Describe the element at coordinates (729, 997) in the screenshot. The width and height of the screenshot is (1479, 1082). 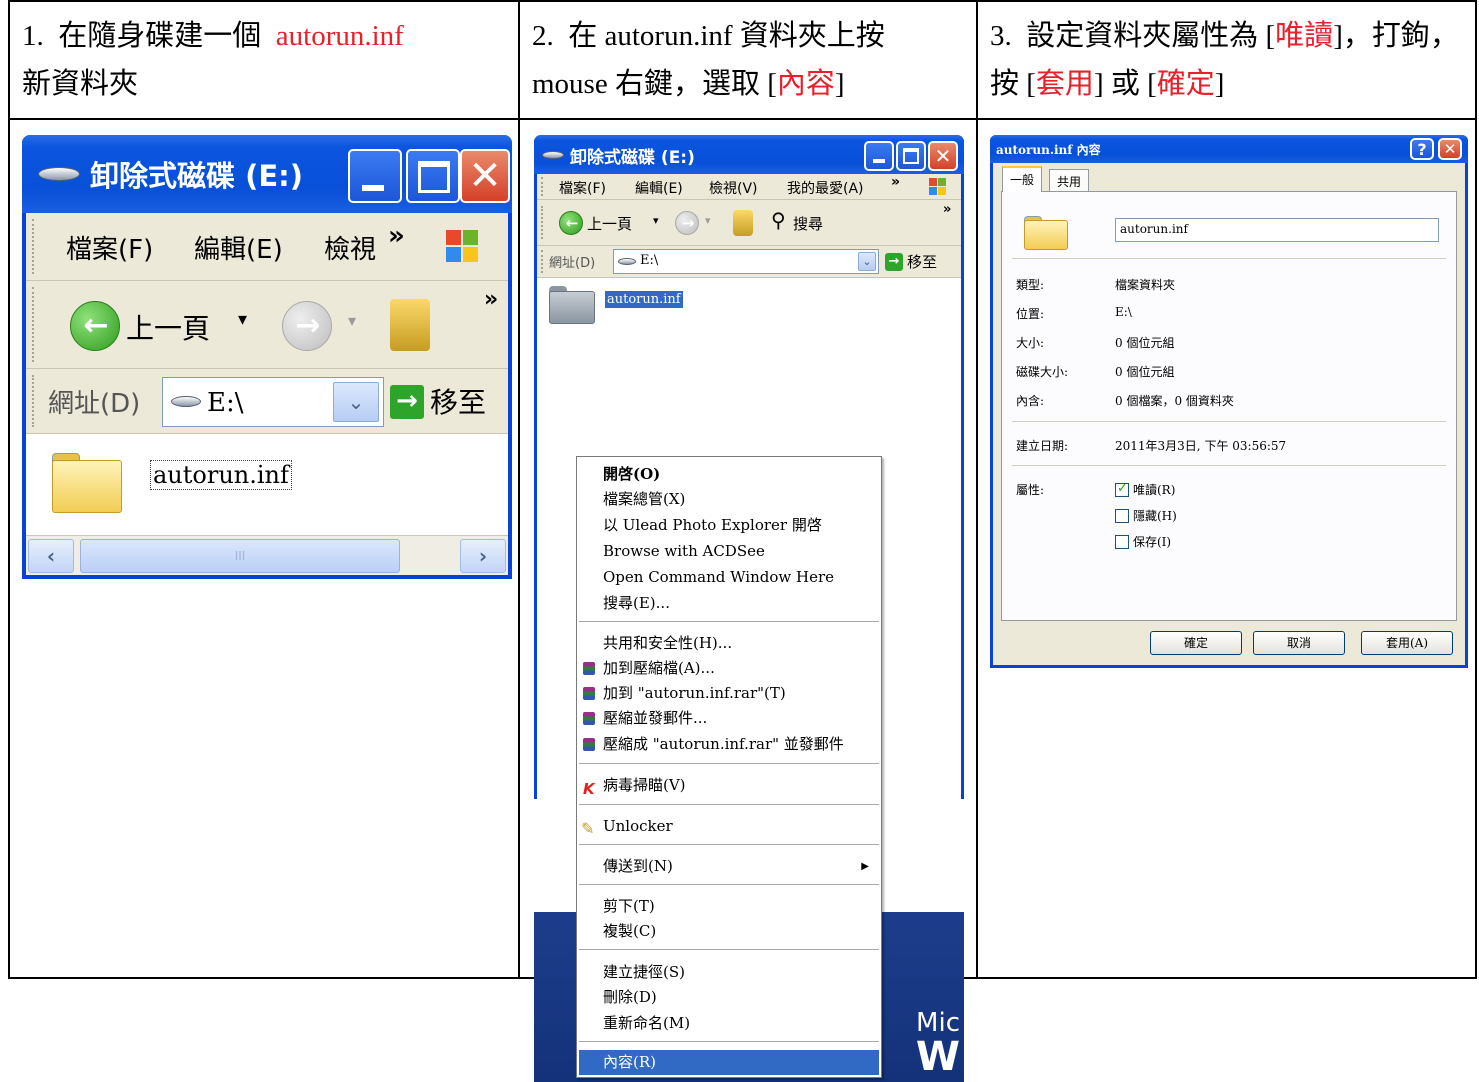
I see `context-item-delete: 刪除(D)` at that location.